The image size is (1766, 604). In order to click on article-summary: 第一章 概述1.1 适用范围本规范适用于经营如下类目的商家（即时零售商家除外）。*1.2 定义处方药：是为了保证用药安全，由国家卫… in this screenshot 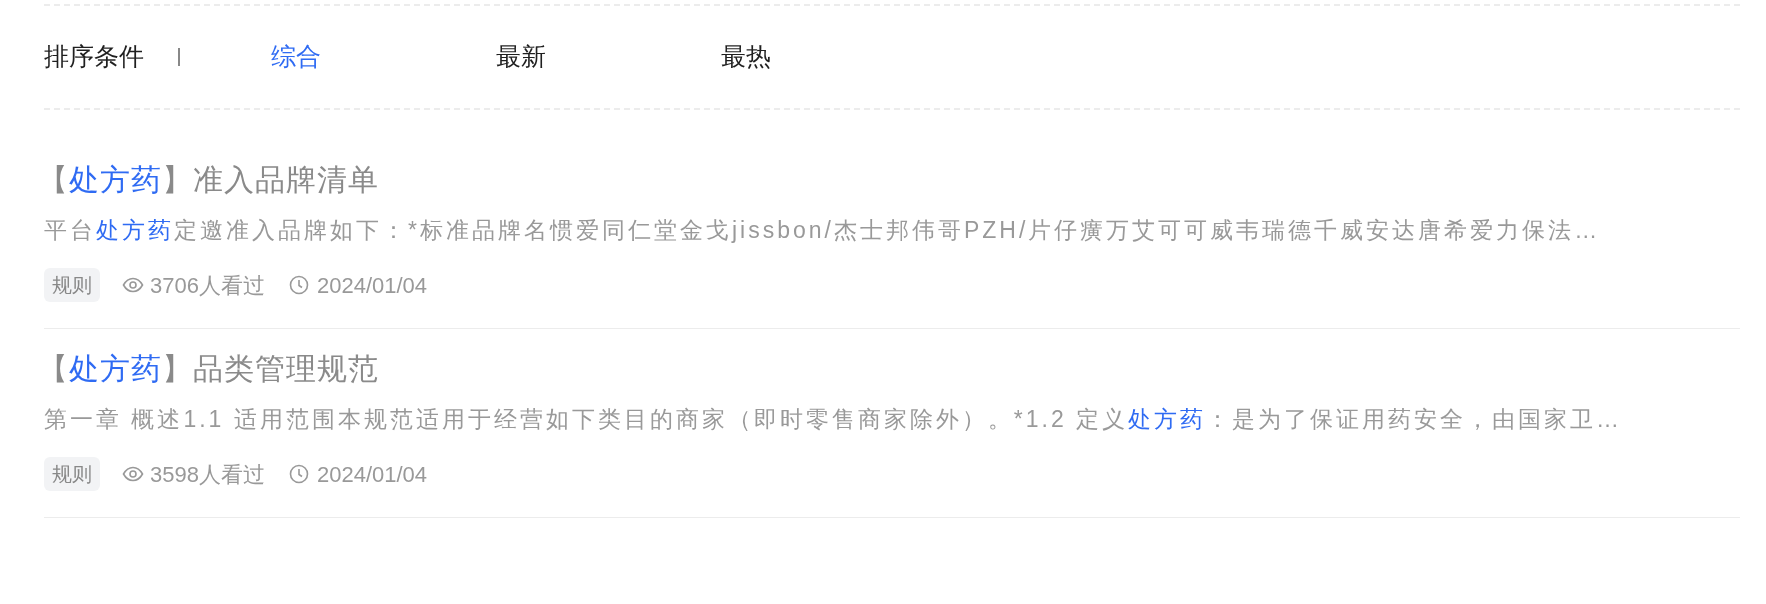, I will do `click(834, 419)`.